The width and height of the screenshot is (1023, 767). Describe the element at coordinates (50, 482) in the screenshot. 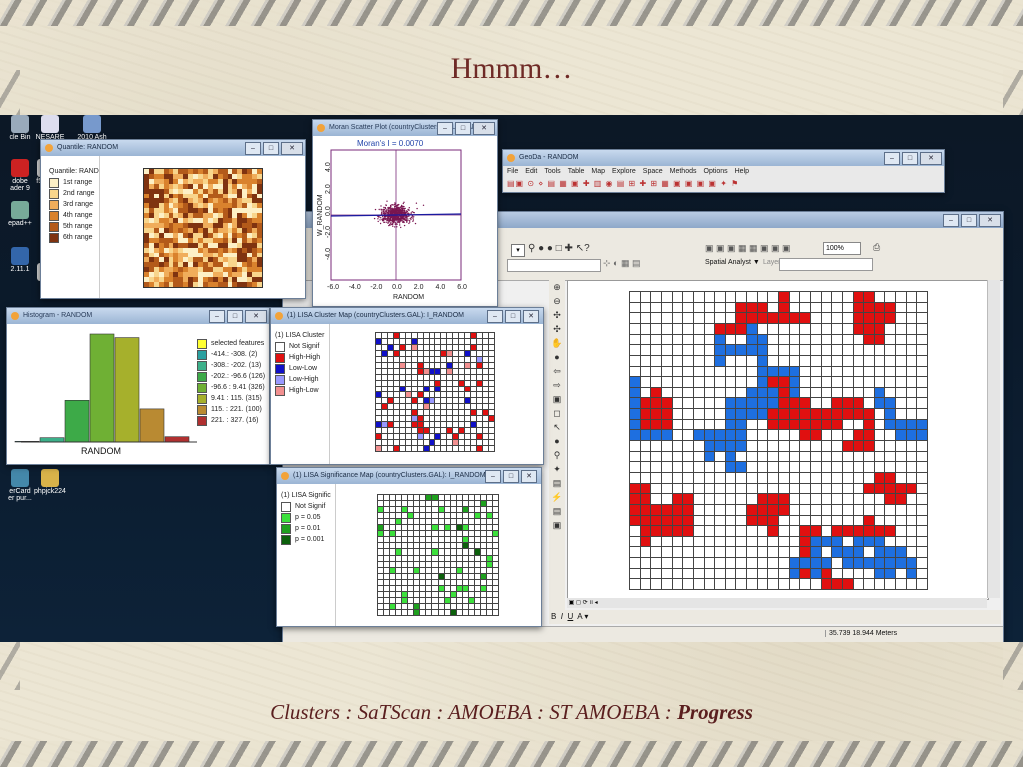

I see `desktop-icon: phpjck224` at that location.